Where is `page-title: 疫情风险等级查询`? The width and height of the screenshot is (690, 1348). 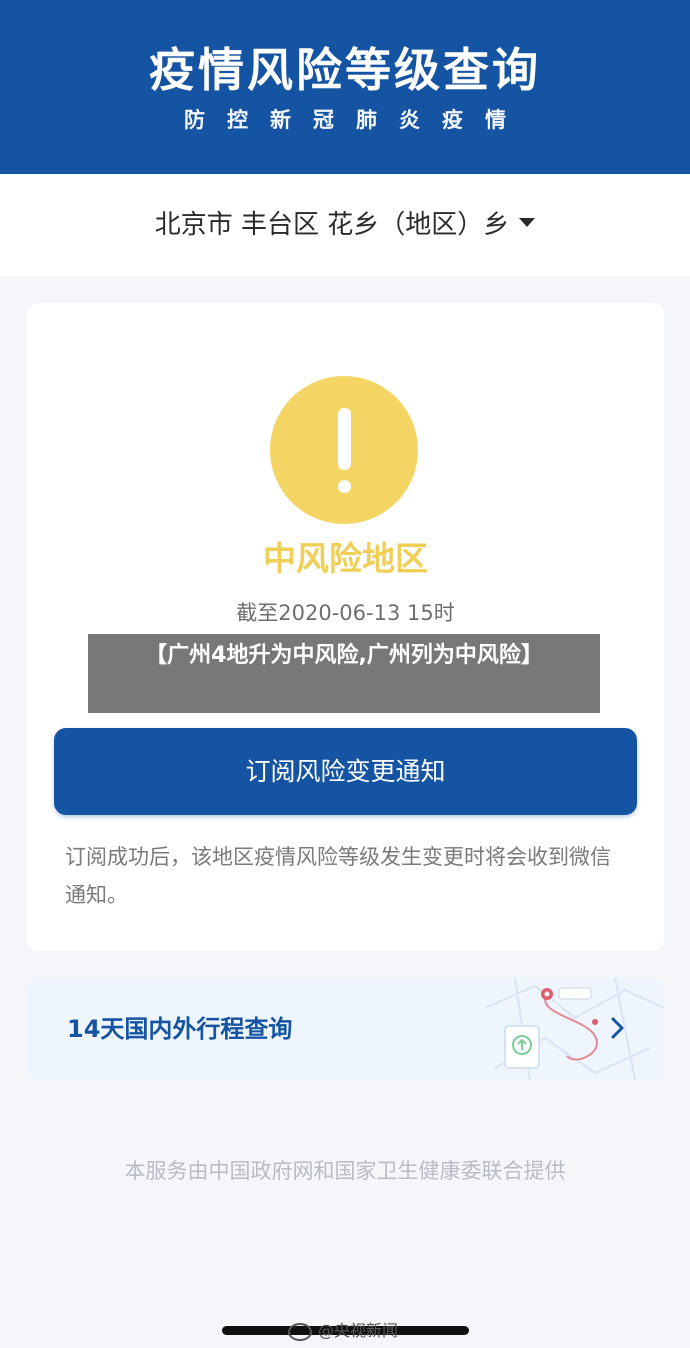
page-title: 疫情风险等级查询 is located at coordinates (345, 70).